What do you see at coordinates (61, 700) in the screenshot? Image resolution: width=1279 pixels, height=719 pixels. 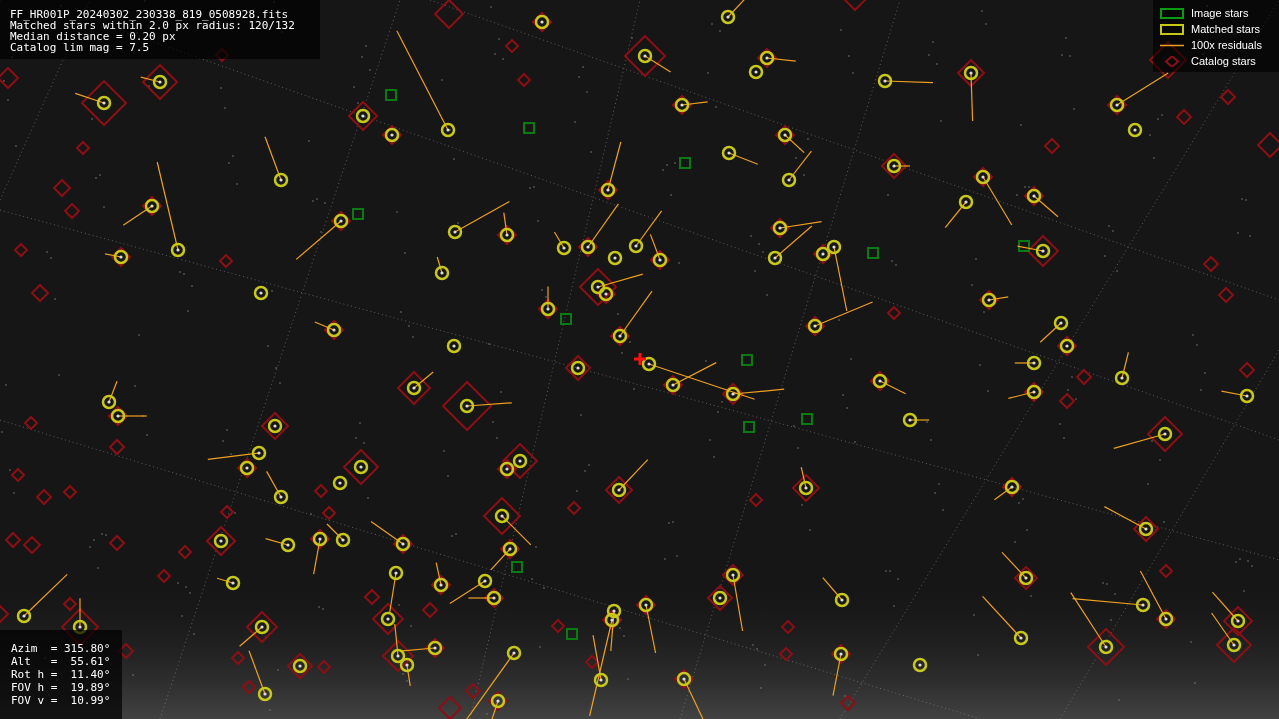 I see `pointing-text: FOV v = 10.99°` at bounding box center [61, 700].